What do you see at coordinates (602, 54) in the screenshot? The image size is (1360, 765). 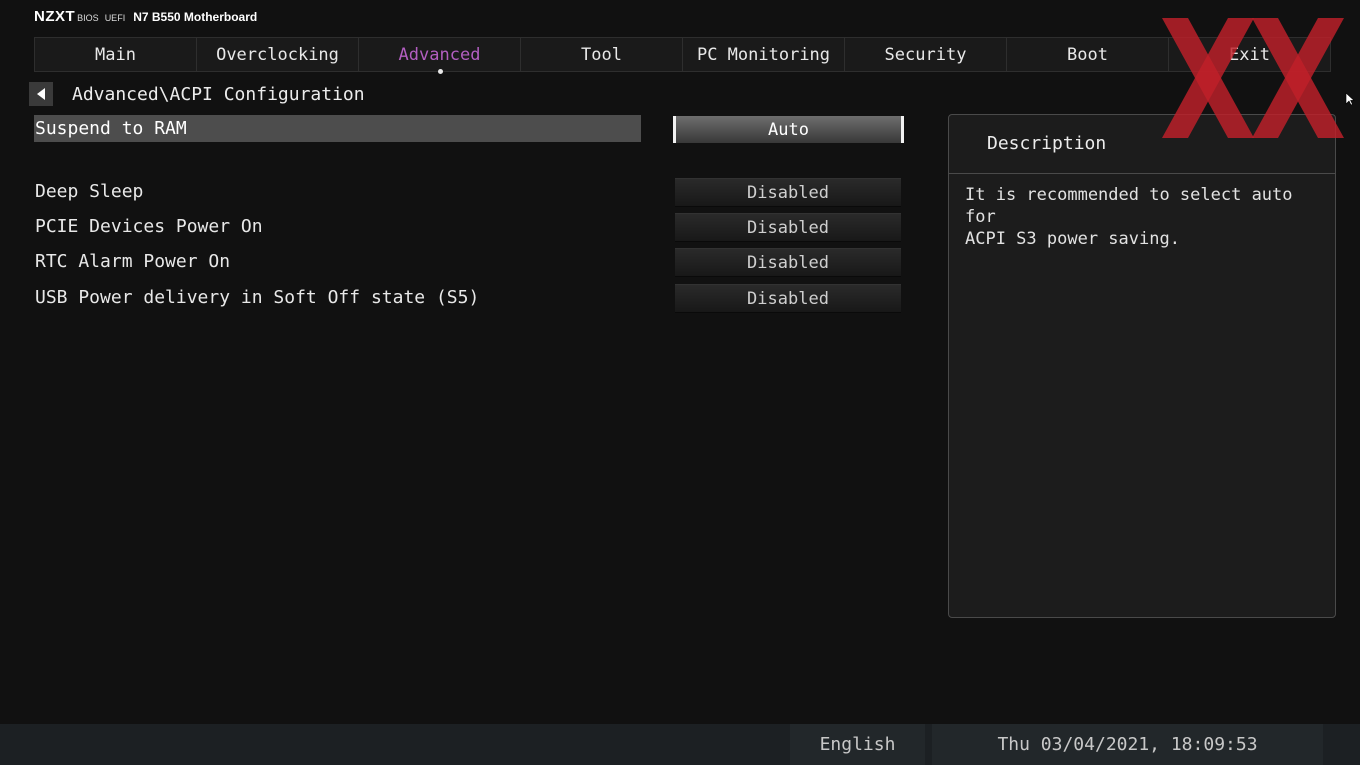 I see `tab-tool: Tool` at bounding box center [602, 54].